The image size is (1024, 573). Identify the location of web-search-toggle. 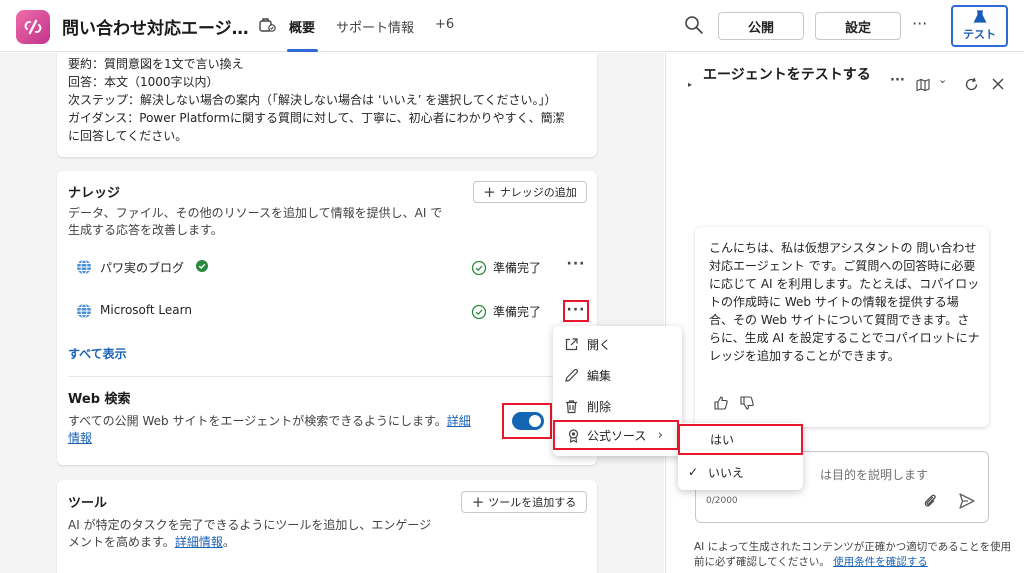
(528, 421).